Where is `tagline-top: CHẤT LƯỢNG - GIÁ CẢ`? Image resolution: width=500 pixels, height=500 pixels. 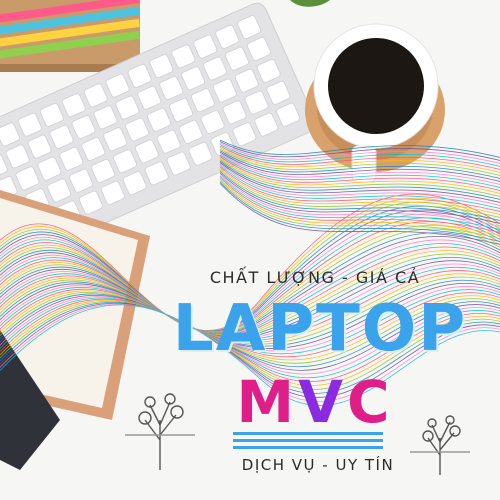 tagline-top: CHẤT LƯỢNG - GIÁ CẢ is located at coordinates (315, 277).